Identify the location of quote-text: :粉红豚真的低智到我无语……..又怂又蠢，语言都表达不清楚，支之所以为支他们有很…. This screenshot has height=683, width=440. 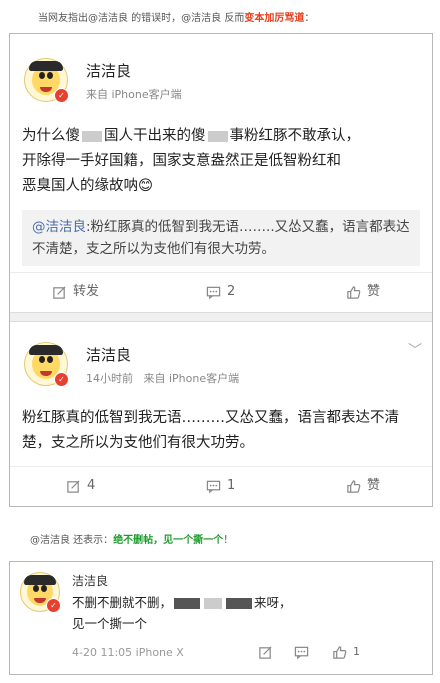
(221, 238).